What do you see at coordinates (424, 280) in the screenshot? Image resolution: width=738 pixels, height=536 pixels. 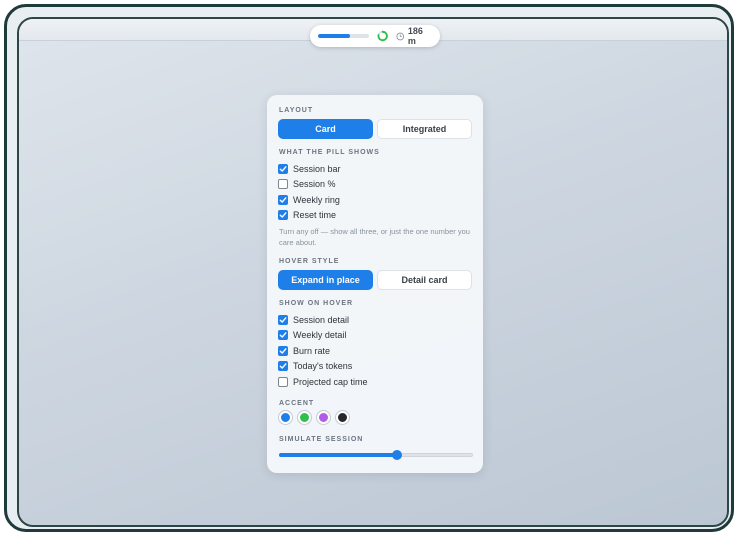 I see `hover-detail-card-button: Detail card` at bounding box center [424, 280].